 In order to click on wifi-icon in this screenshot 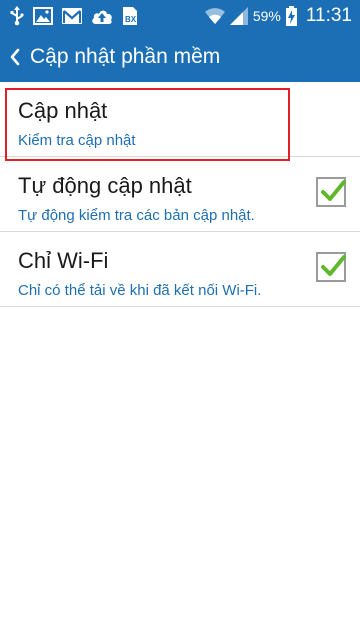, I will do `click(214, 16)`.